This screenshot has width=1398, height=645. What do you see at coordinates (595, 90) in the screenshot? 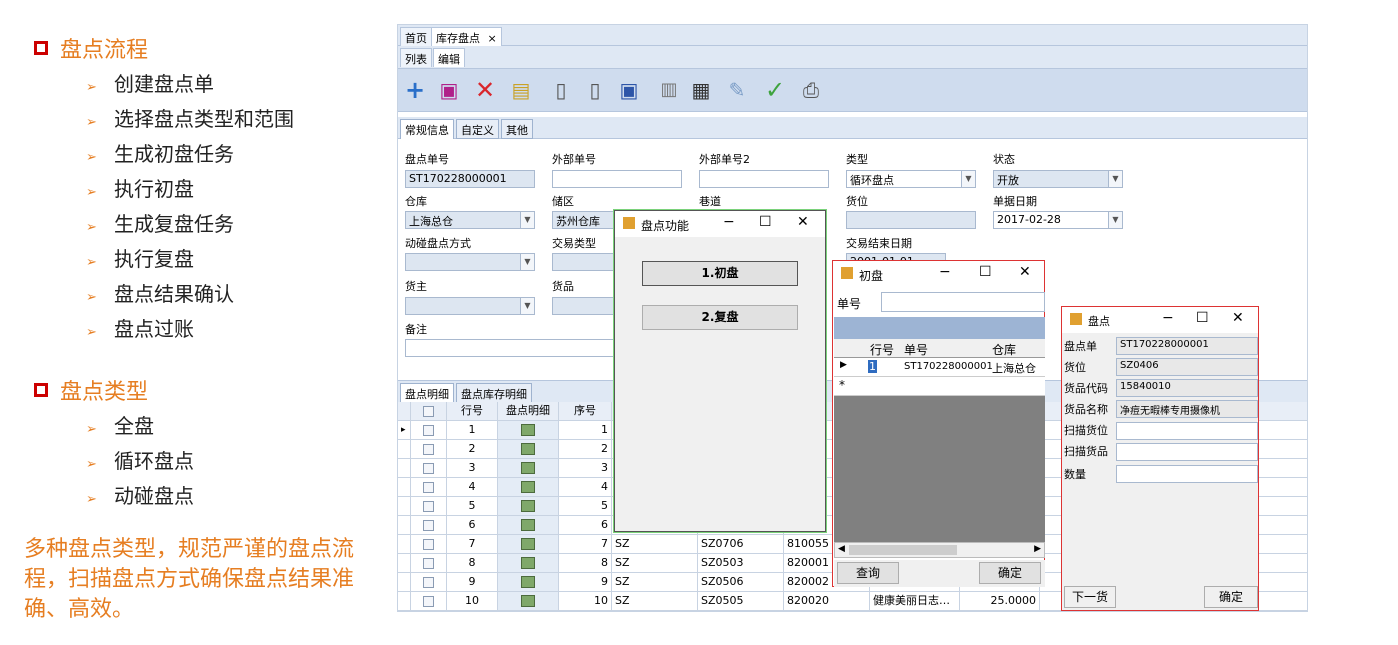
I see `remove-doc-icon: ▯` at bounding box center [595, 90].